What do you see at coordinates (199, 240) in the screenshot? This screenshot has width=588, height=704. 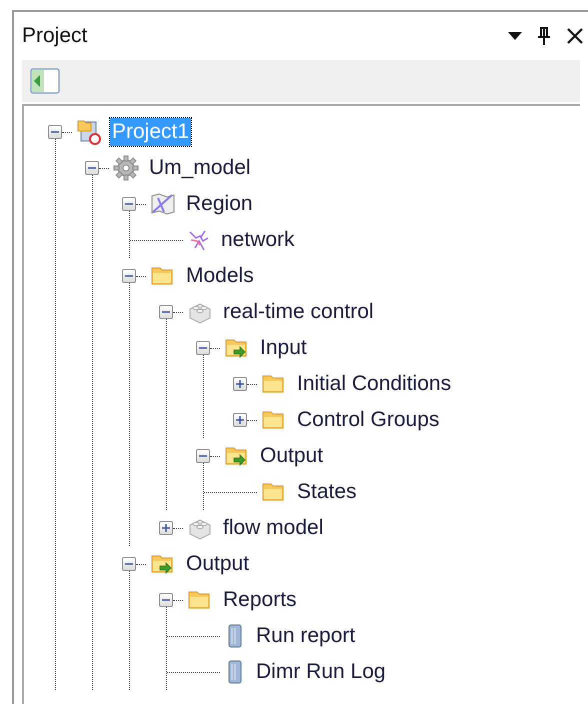 I see `network-icon` at bounding box center [199, 240].